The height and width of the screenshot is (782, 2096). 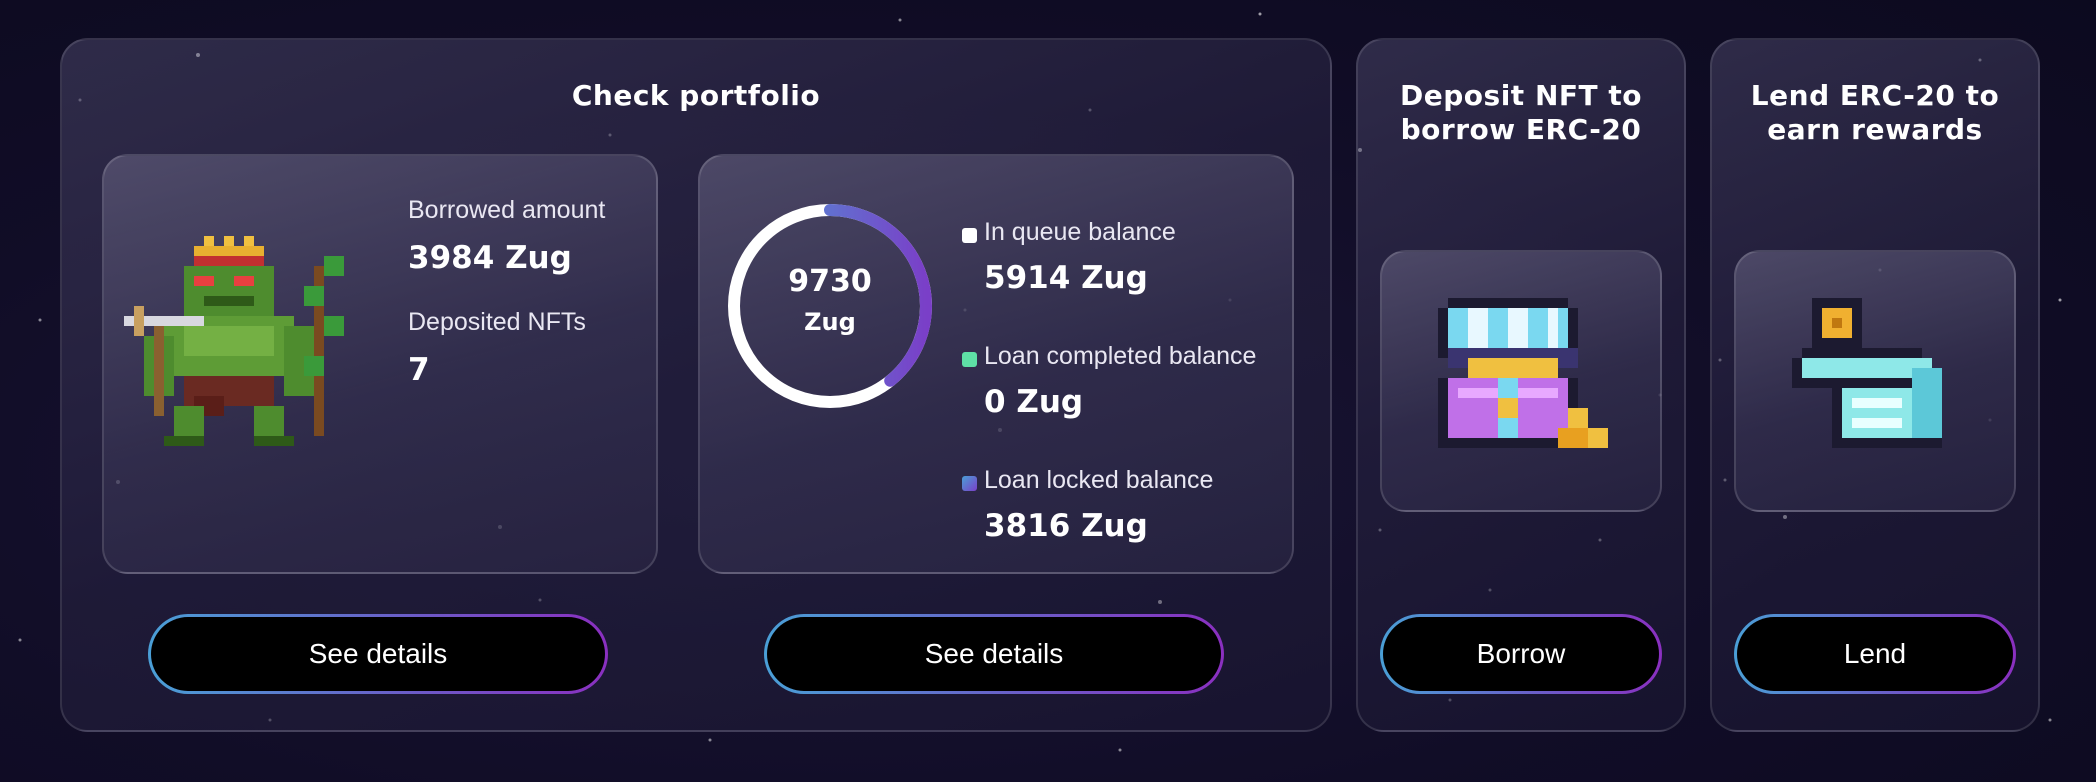 I want to click on treasure-chest-icon, so click(x=1523, y=373).